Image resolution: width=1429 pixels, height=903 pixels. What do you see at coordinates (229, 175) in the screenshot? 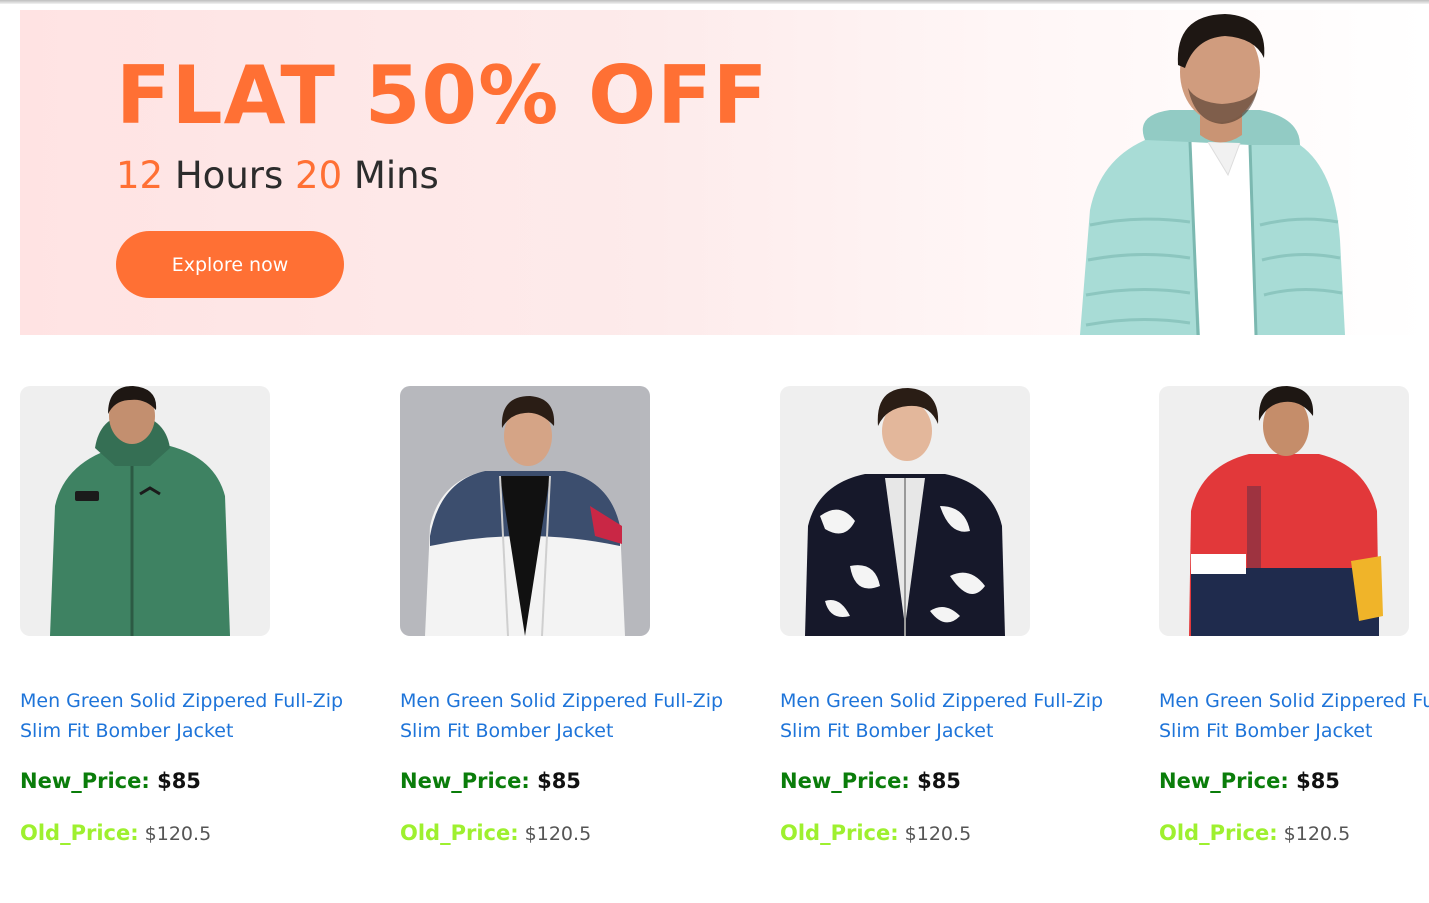
I see `countdown-hours-label: Hours` at bounding box center [229, 175].